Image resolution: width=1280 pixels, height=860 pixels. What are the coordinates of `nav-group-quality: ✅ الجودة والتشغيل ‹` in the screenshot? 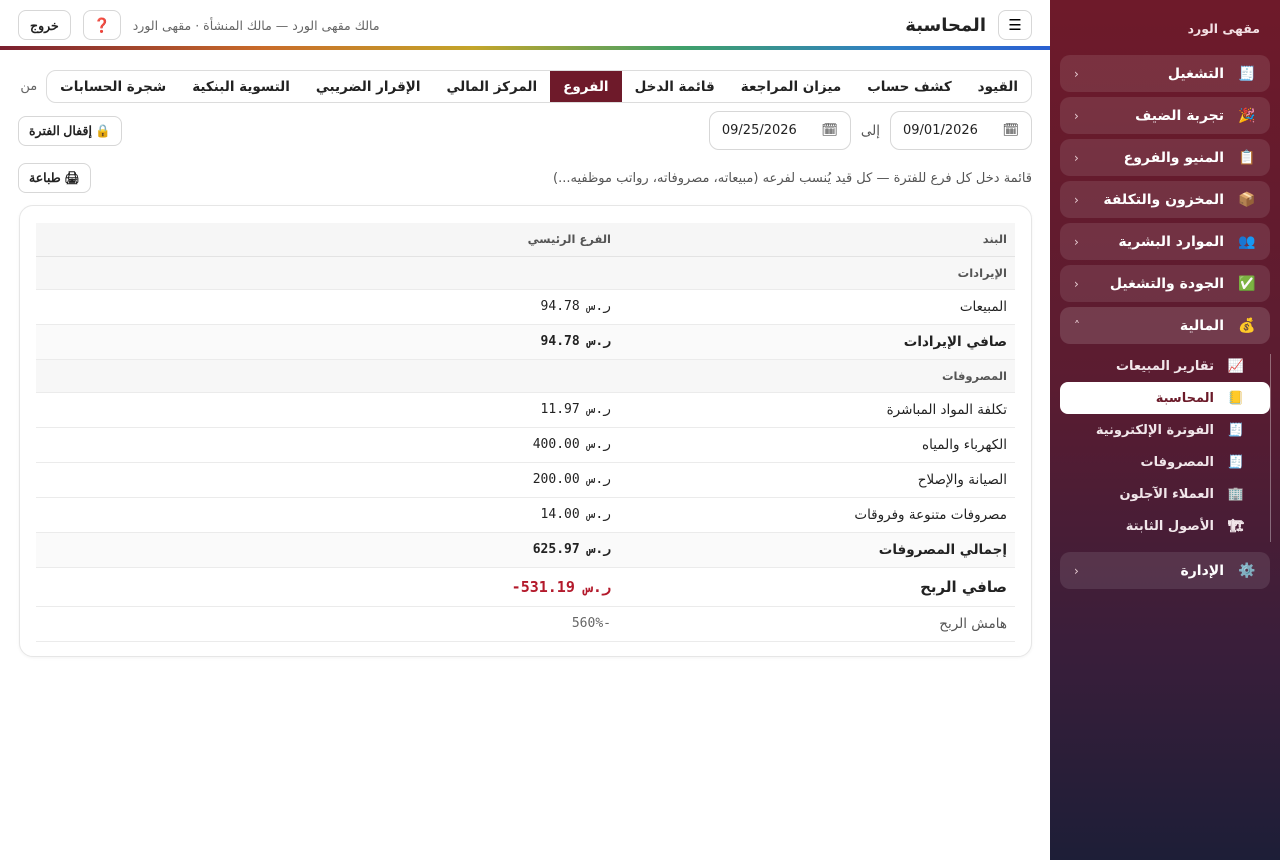 It's located at (1165, 283).